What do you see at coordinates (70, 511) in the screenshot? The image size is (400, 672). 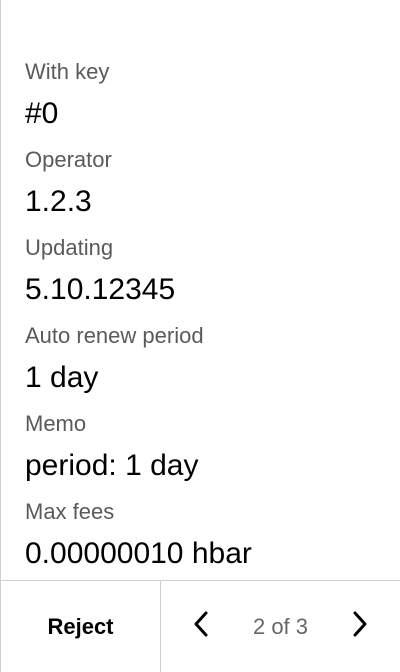 I see `field-label: Max fees` at bounding box center [70, 511].